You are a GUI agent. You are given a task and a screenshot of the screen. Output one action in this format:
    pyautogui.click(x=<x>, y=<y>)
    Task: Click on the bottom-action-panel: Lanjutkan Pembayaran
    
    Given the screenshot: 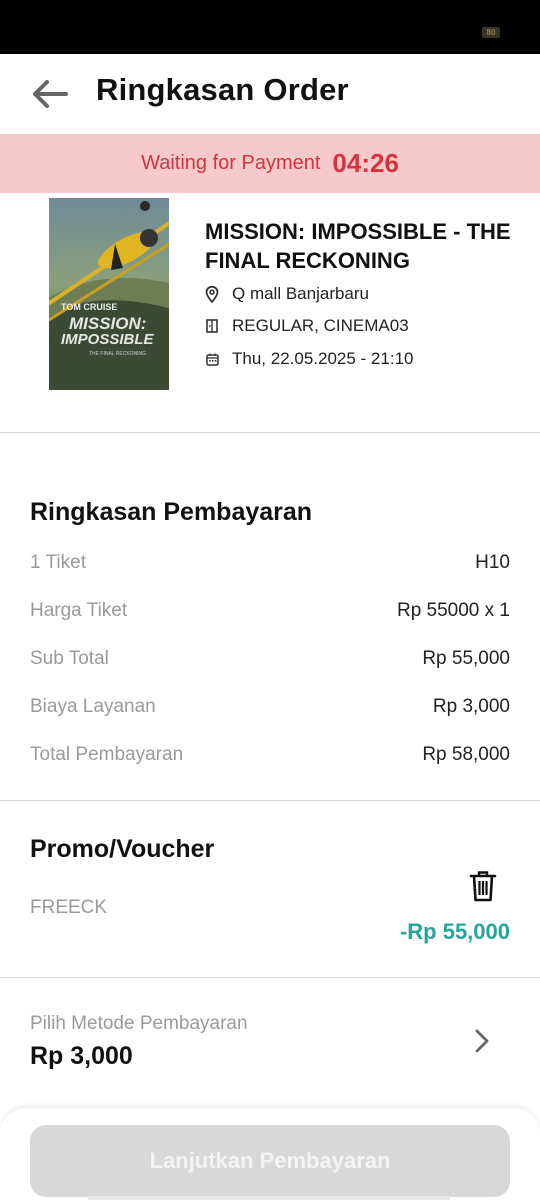 What is the action you would take?
    pyautogui.click(x=270, y=1154)
    